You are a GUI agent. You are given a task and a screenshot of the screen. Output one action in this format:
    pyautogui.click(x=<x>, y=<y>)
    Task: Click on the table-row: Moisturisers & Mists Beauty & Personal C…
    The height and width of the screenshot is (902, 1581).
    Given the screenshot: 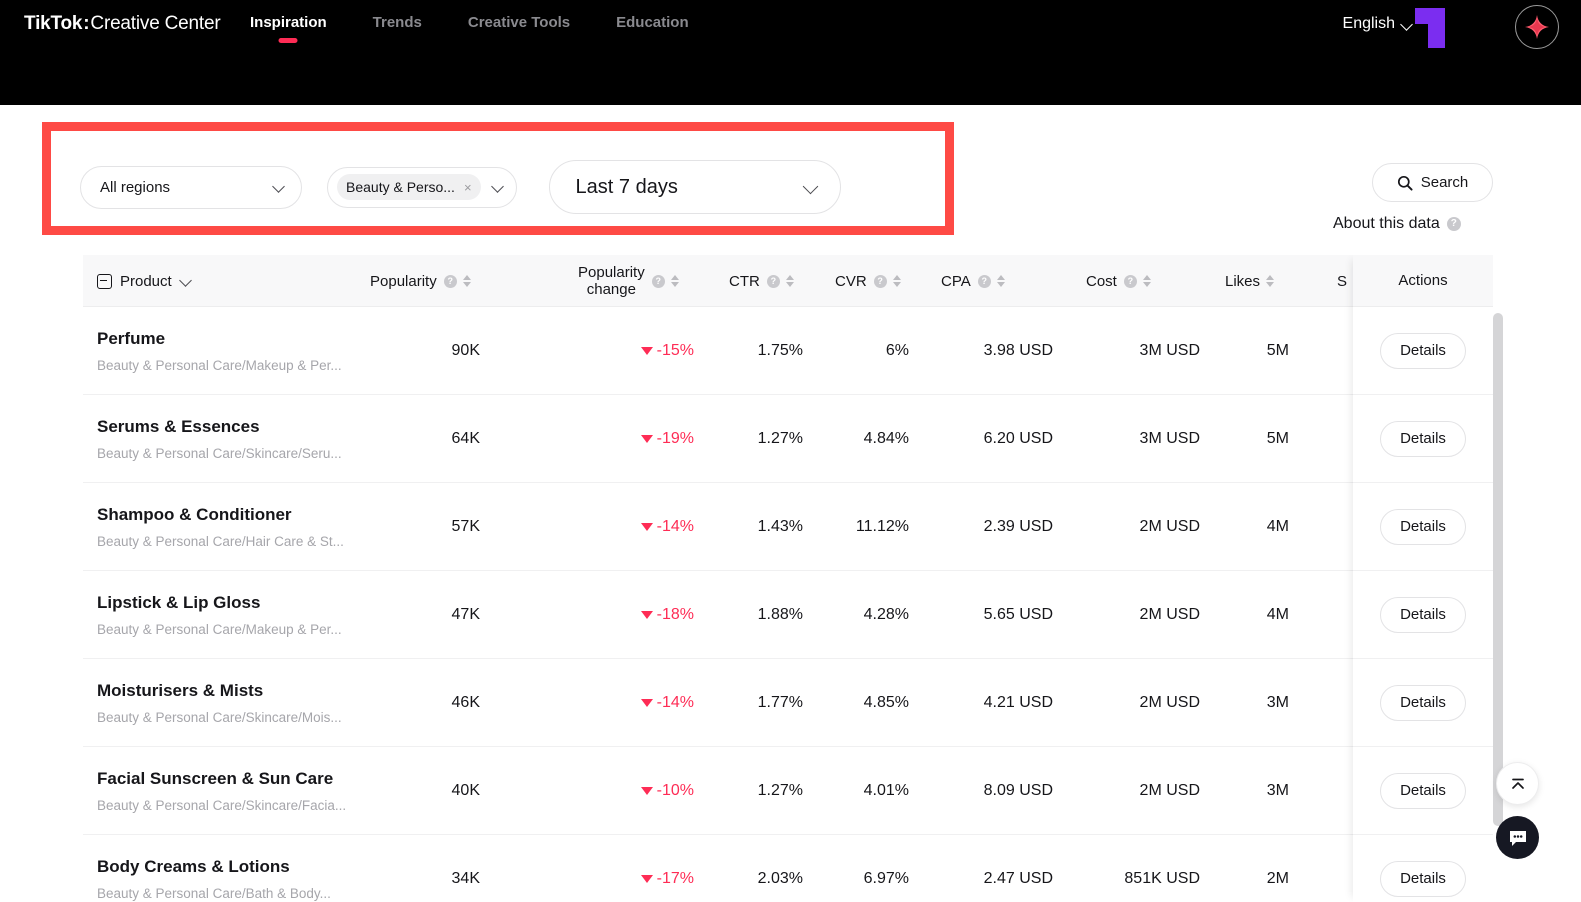 What is the action you would take?
    pyautogui.click(x=788, y=703)
    